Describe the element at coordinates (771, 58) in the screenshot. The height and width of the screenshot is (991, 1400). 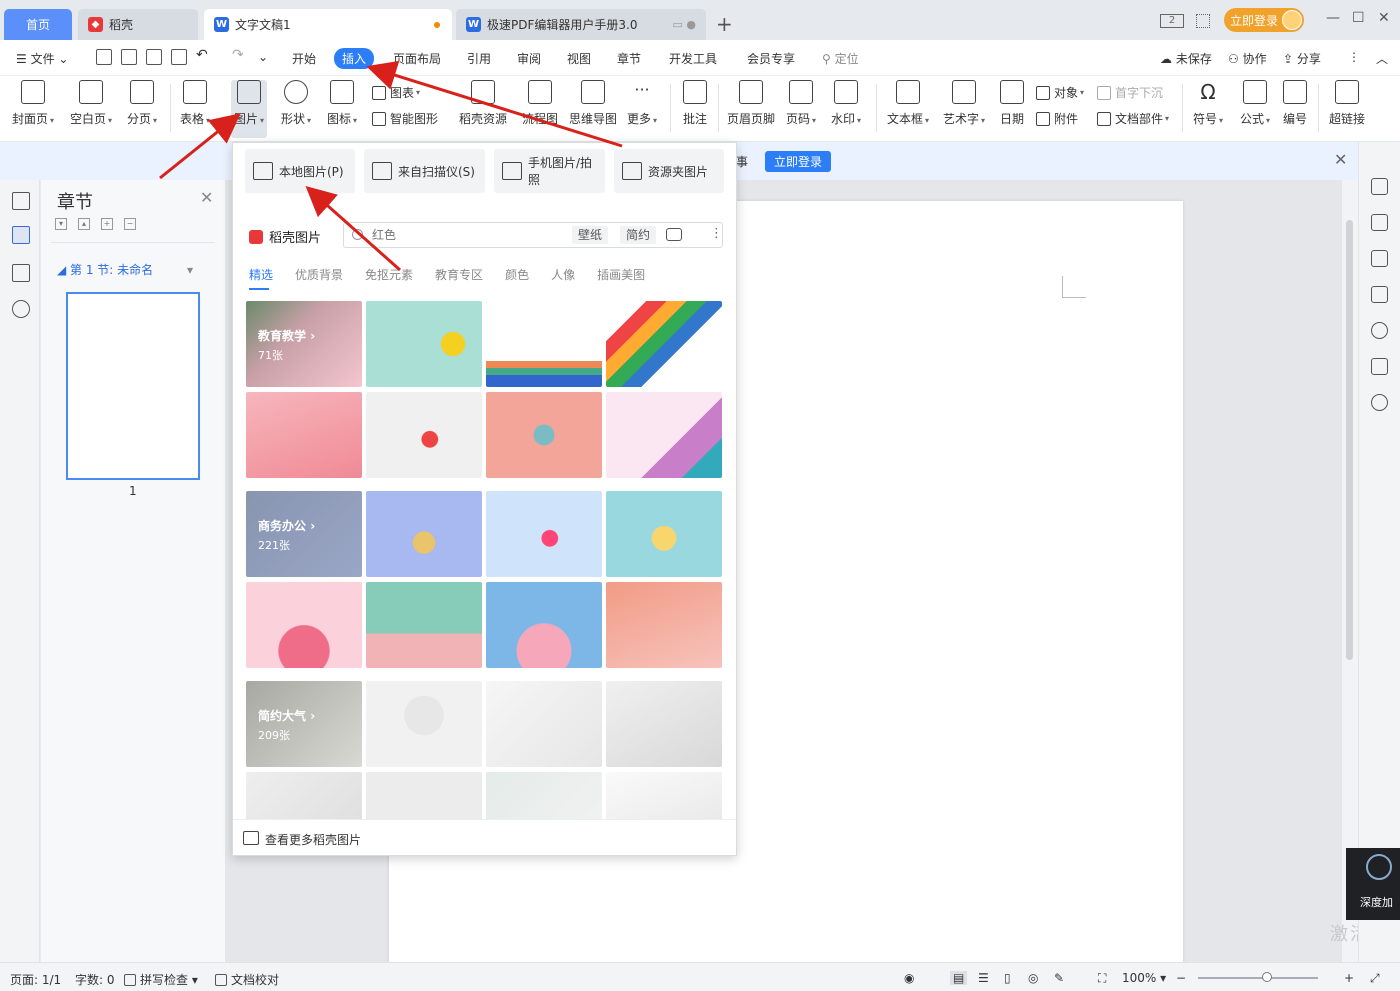
I see `menu-member: 会员专享` at that location.